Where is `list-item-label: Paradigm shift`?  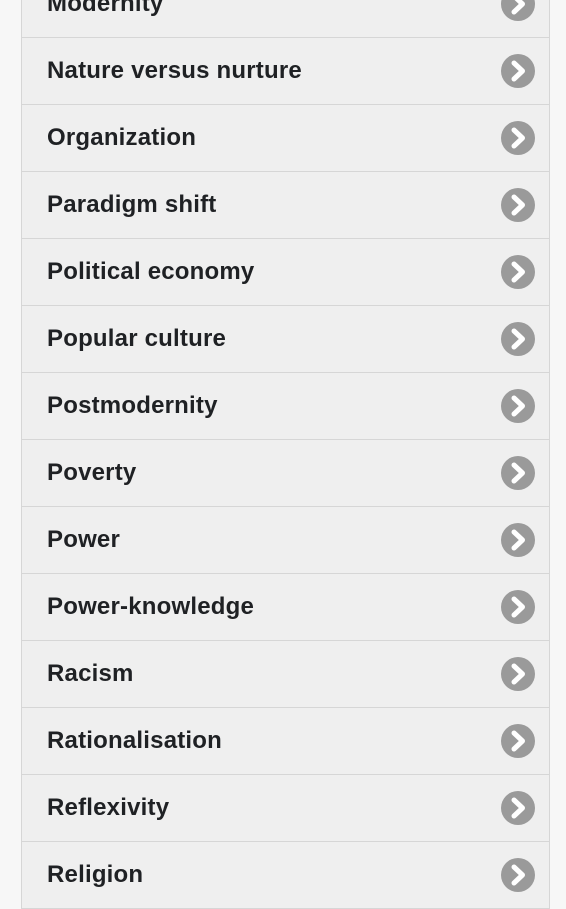 list-item-label: Paradigm shift is located at coordinates (132, 204).